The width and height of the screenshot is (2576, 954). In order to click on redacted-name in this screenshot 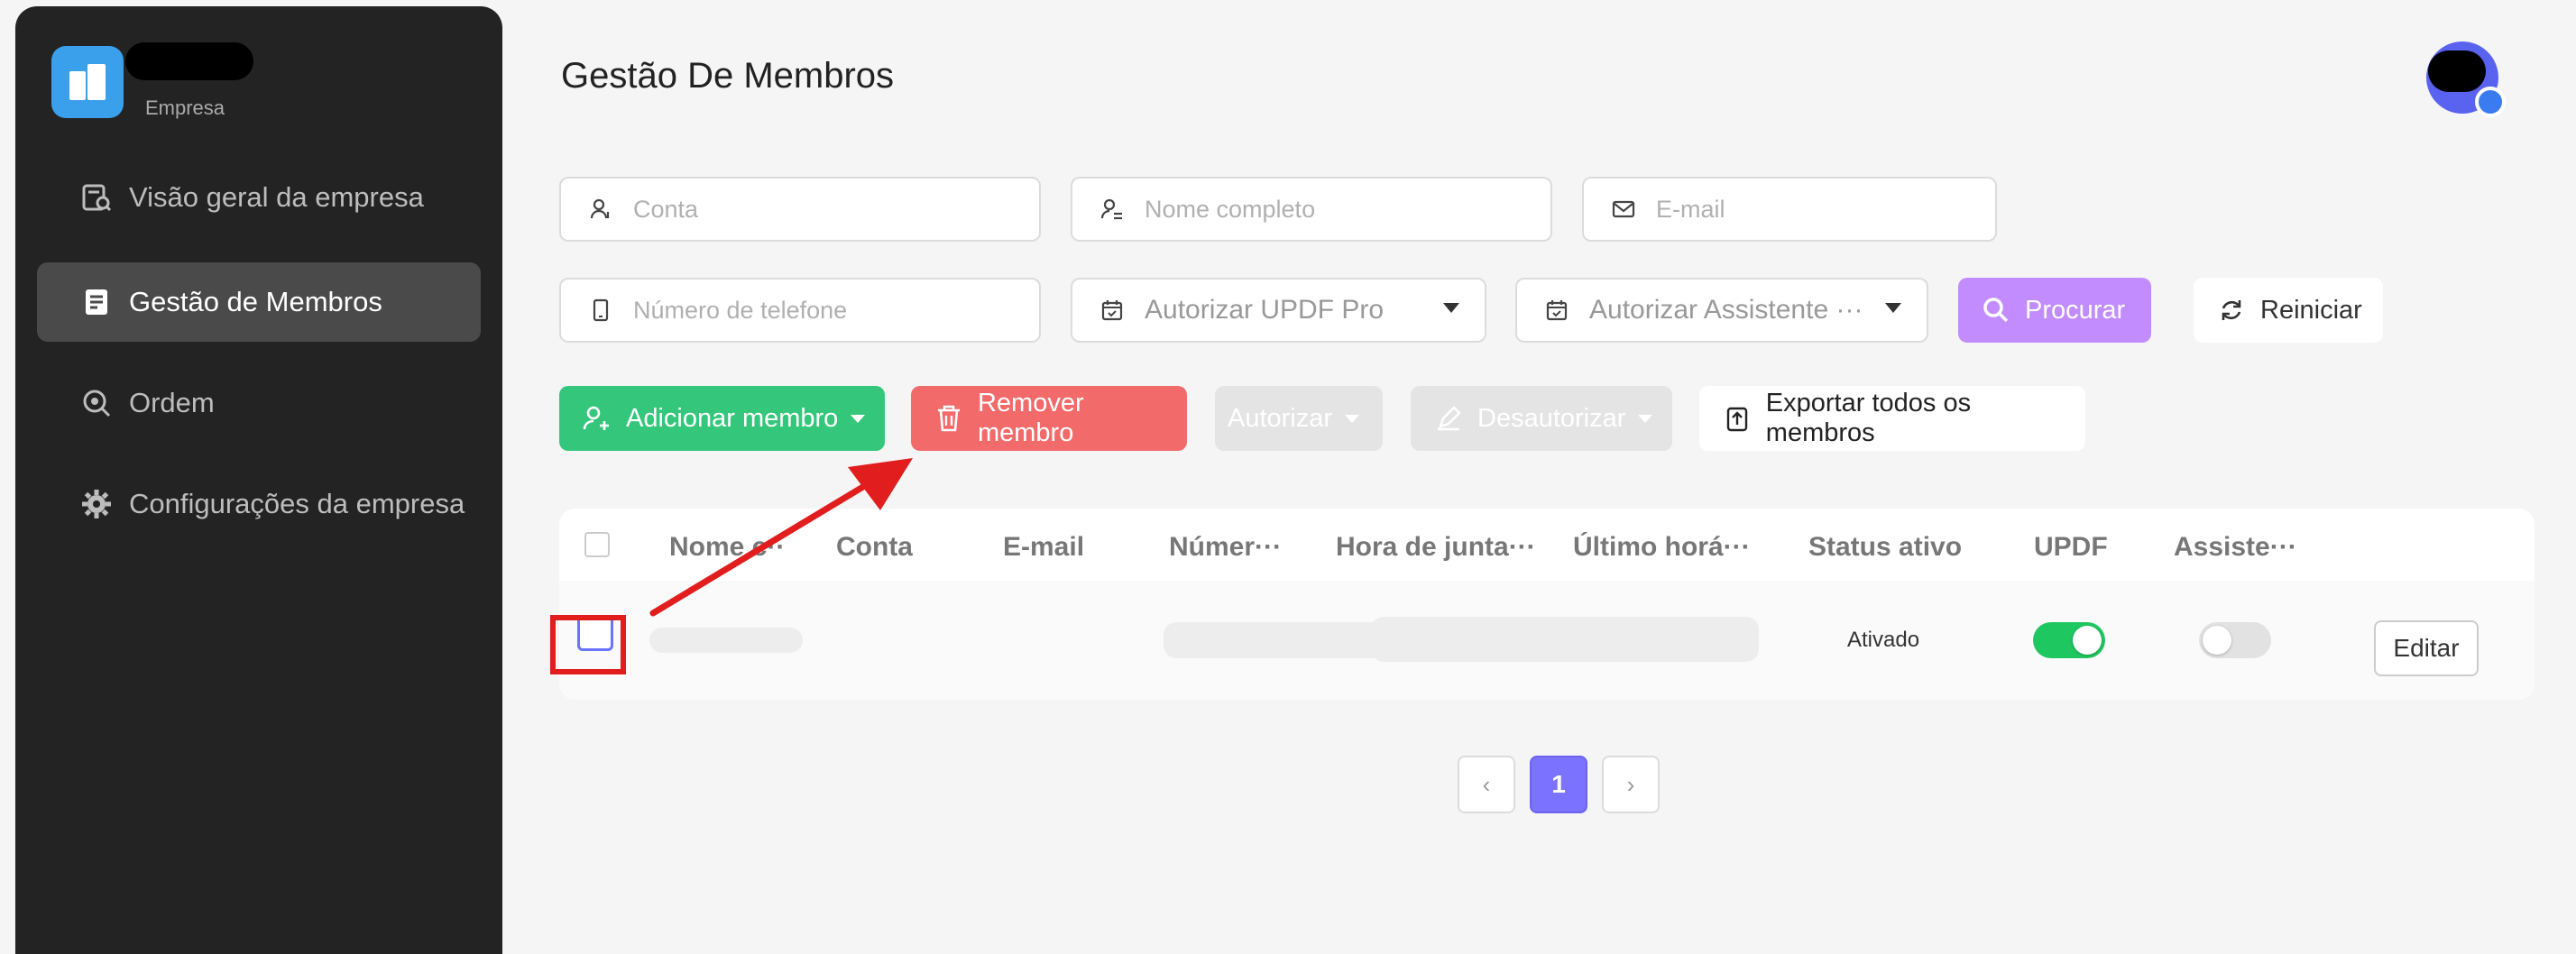, I will do `click(726, 640)`.